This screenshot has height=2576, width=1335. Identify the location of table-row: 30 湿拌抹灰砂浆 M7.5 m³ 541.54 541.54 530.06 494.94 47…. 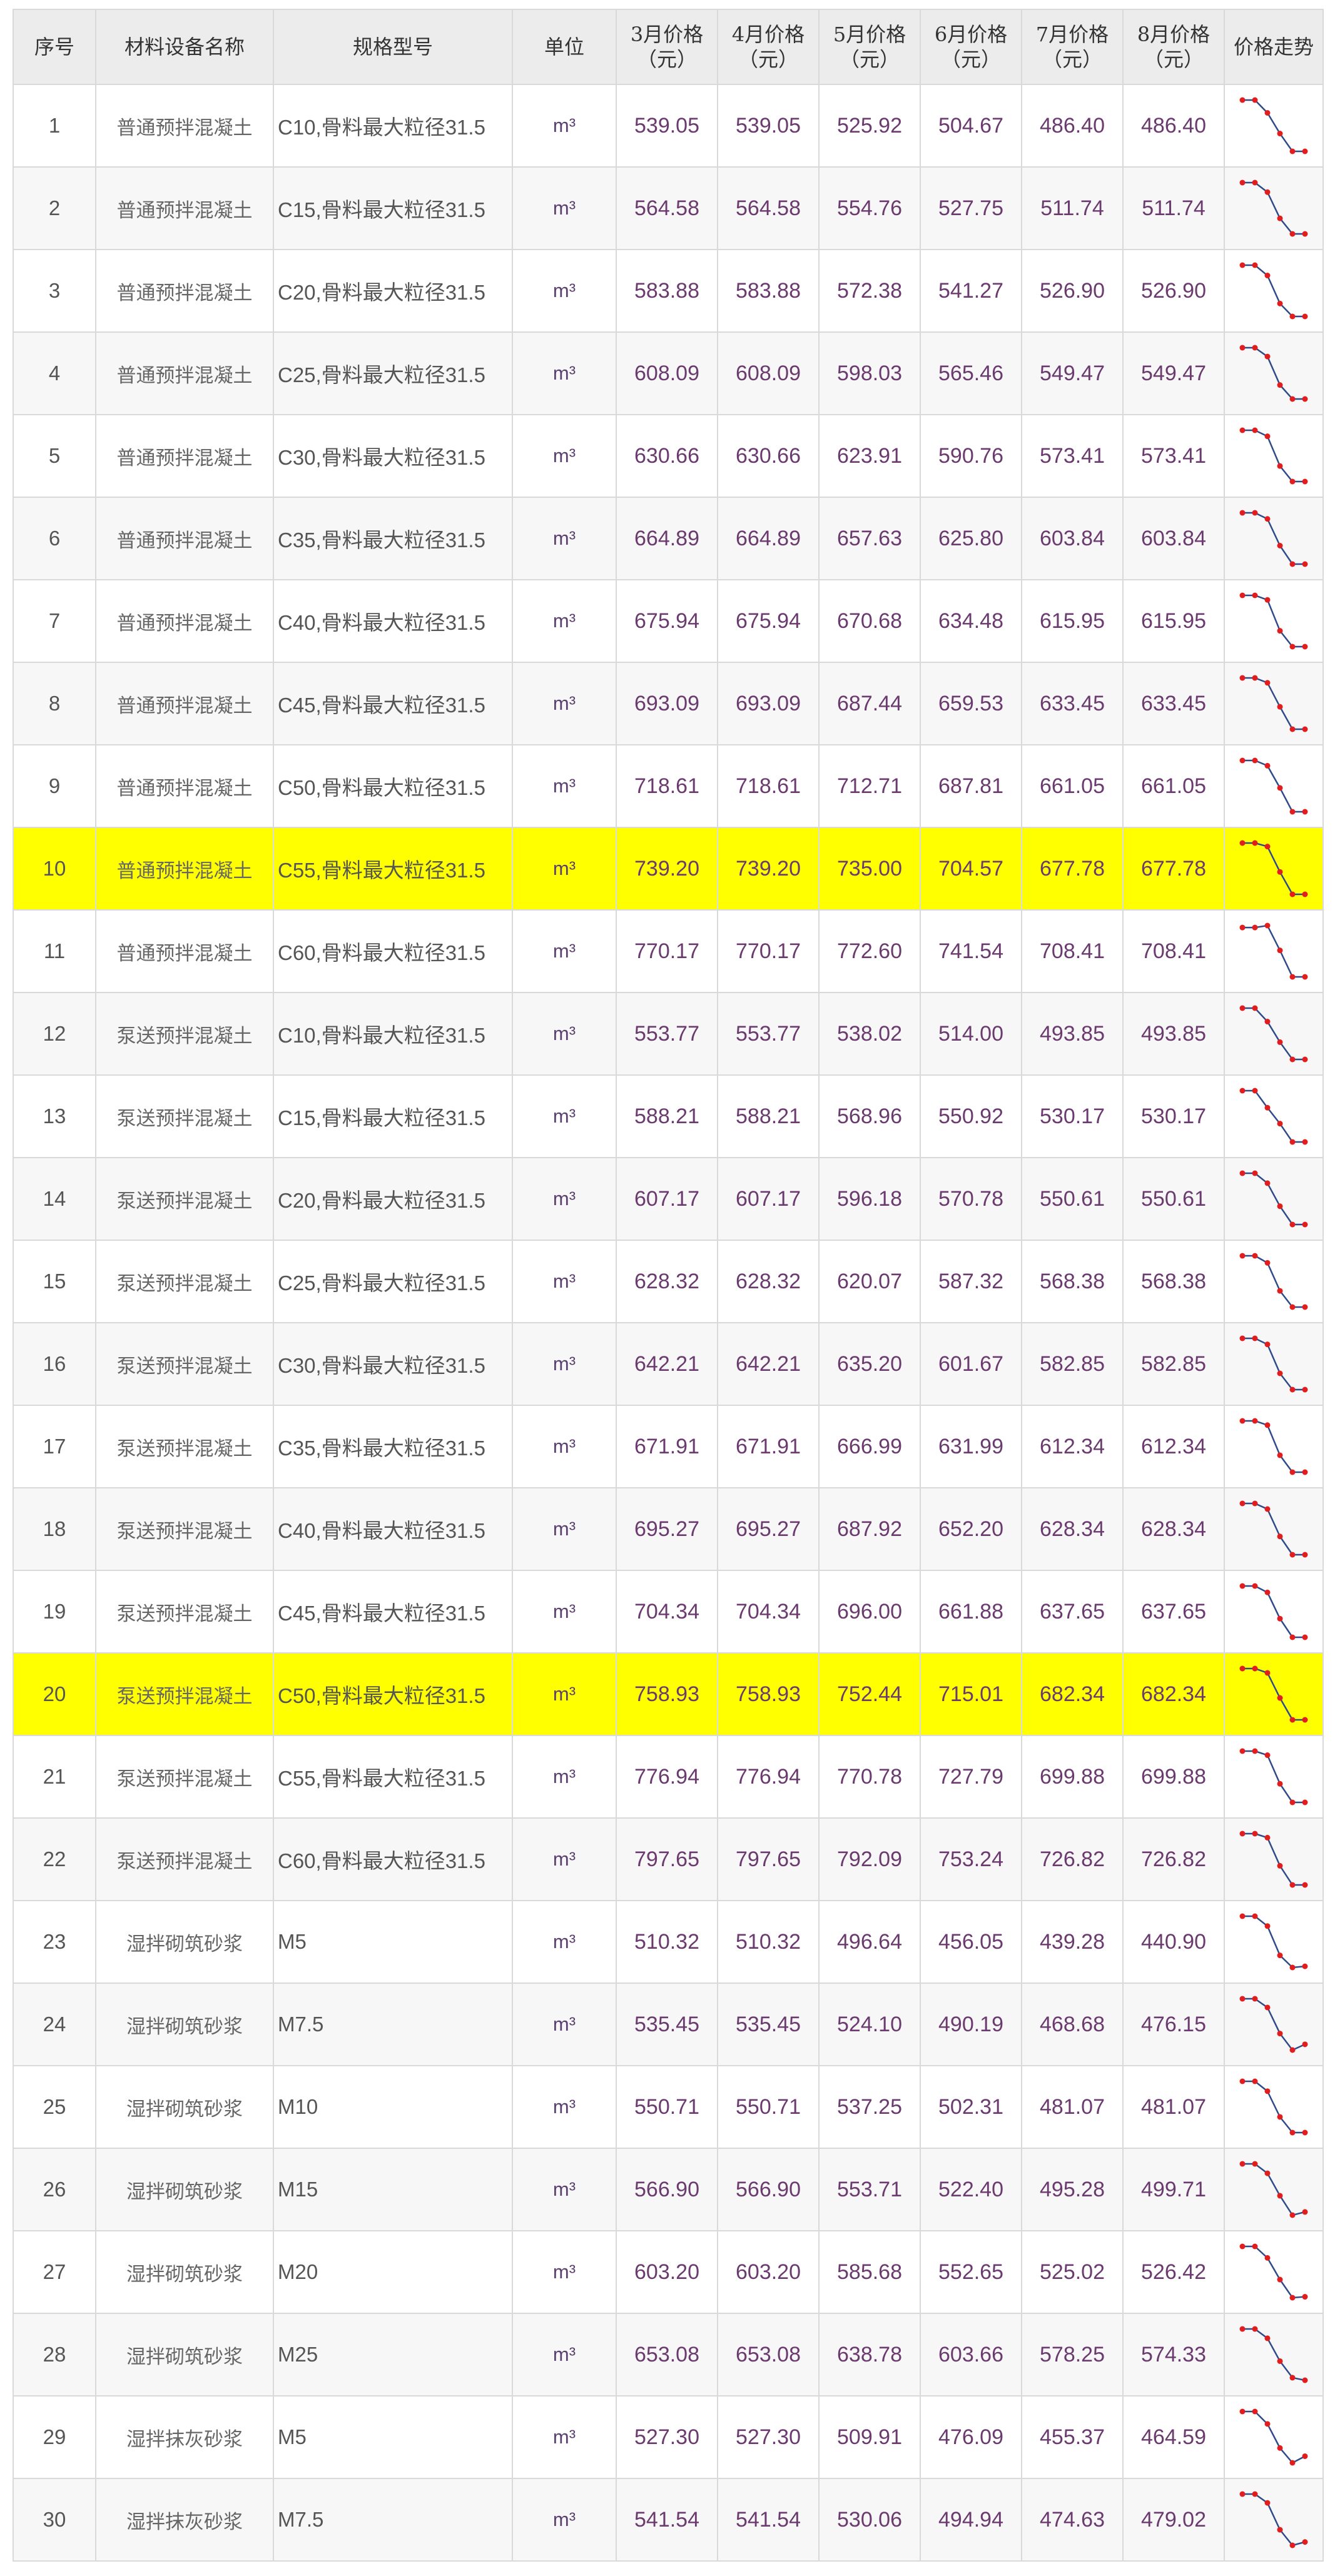
(668, 2520).